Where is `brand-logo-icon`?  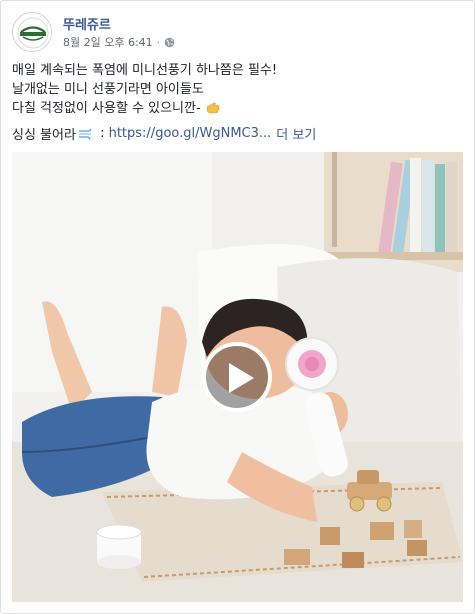
brand-logo-icon is located at coordinates (32, 32).